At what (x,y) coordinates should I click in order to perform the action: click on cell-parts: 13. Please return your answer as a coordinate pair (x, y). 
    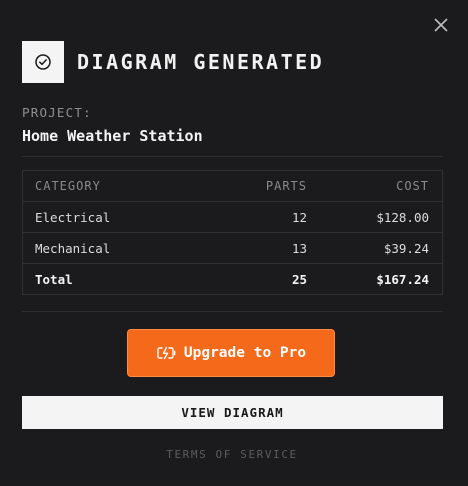
    Looking at the image, I should click on (299, 248).